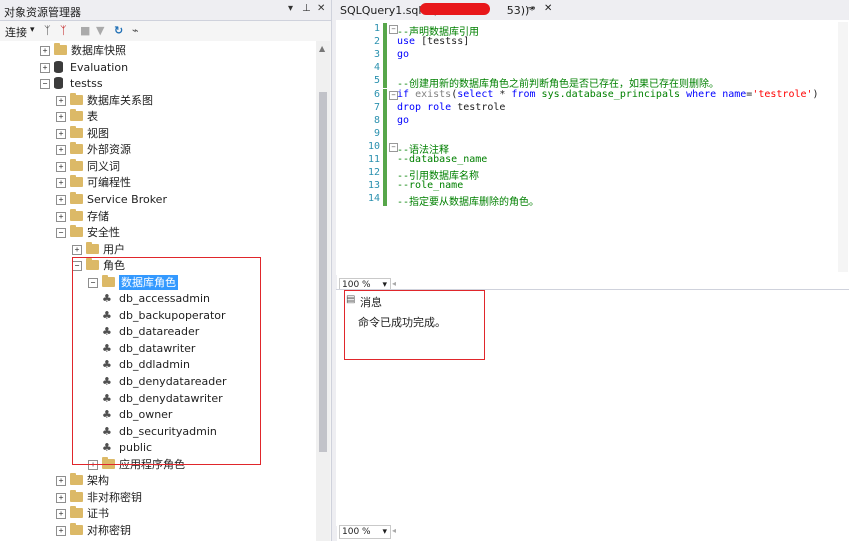 The image size is (849, 541). What do you see at coordinates (290, 8) in the screenshot?
I see `dropdown-icon: ▾` at bounding box center [290, 8].